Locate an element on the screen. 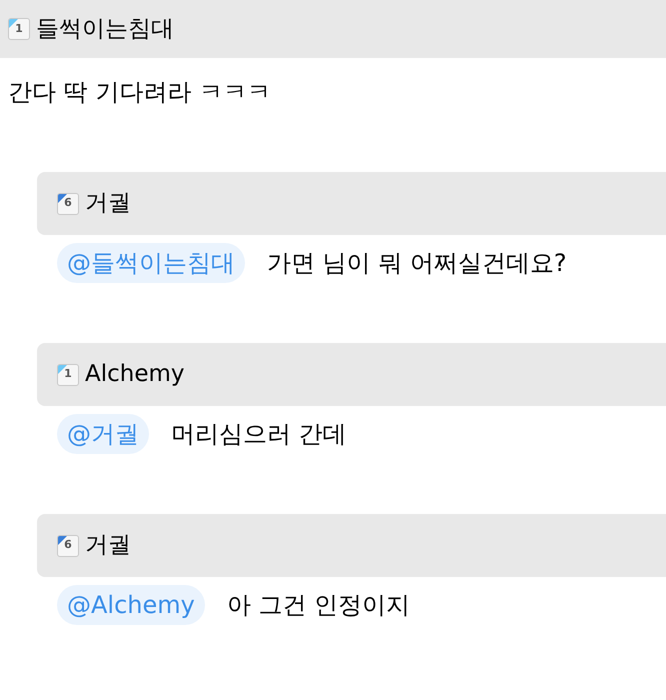 This screenshot has height=700, width=666. author-name: Alchemy is located at coordinates (135, 374).